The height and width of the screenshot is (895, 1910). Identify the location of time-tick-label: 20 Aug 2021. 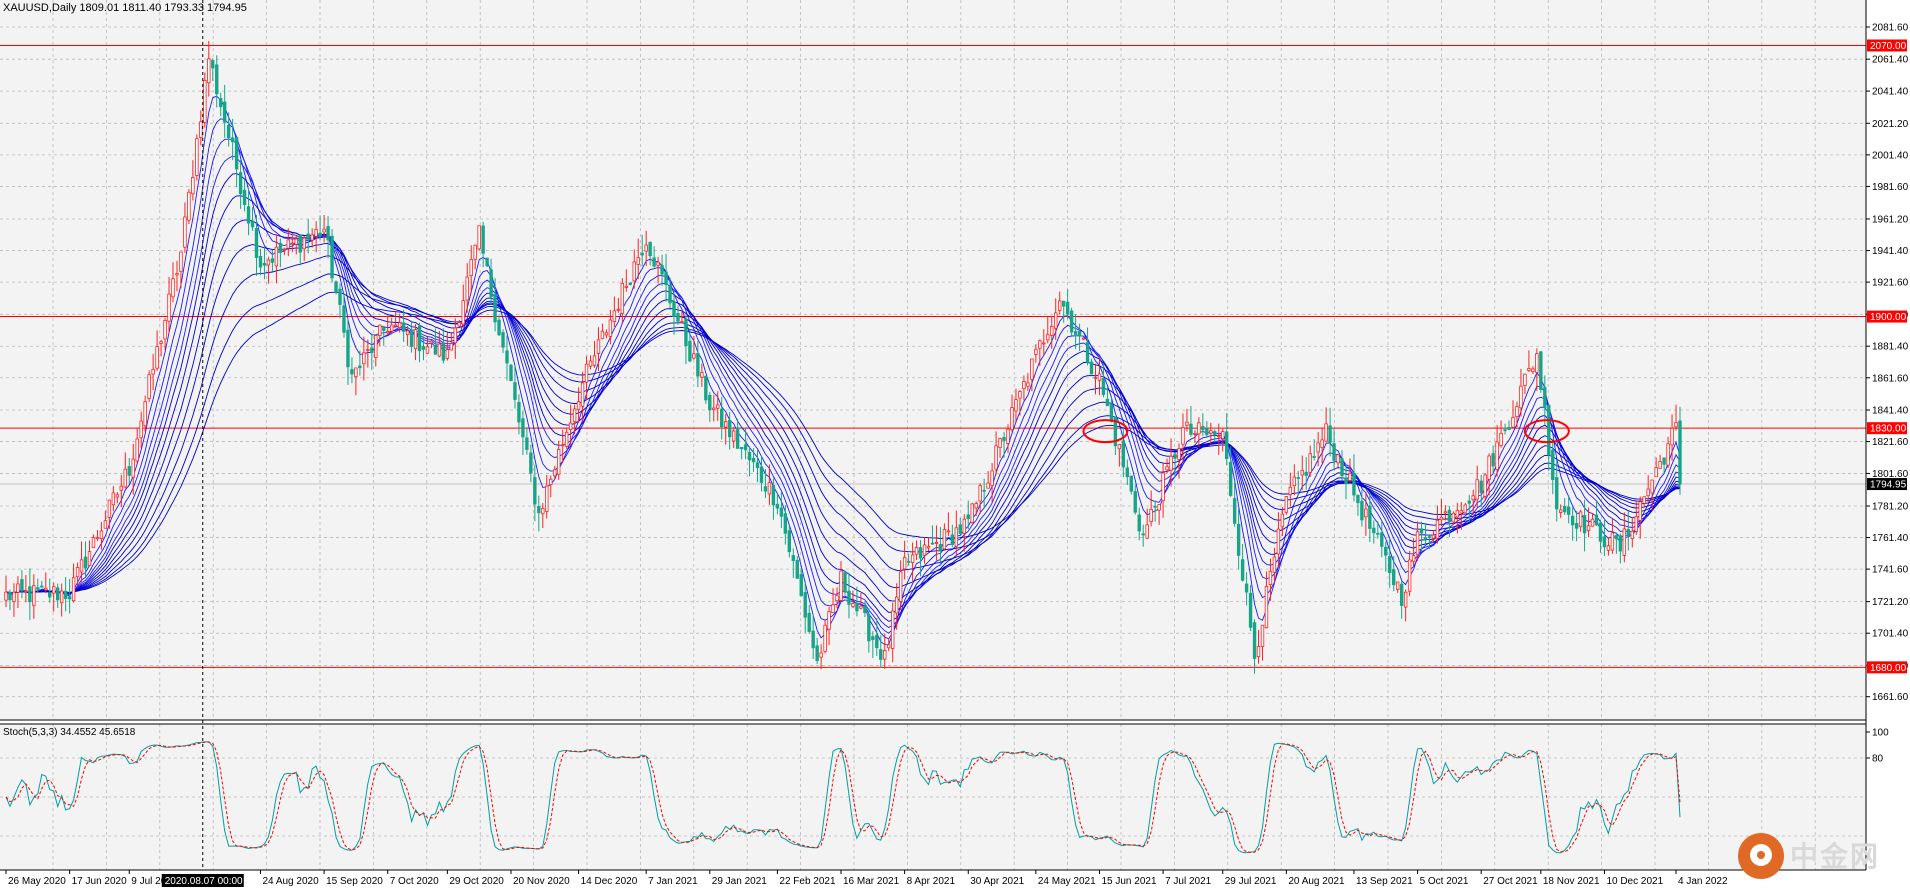
(1316, 881).